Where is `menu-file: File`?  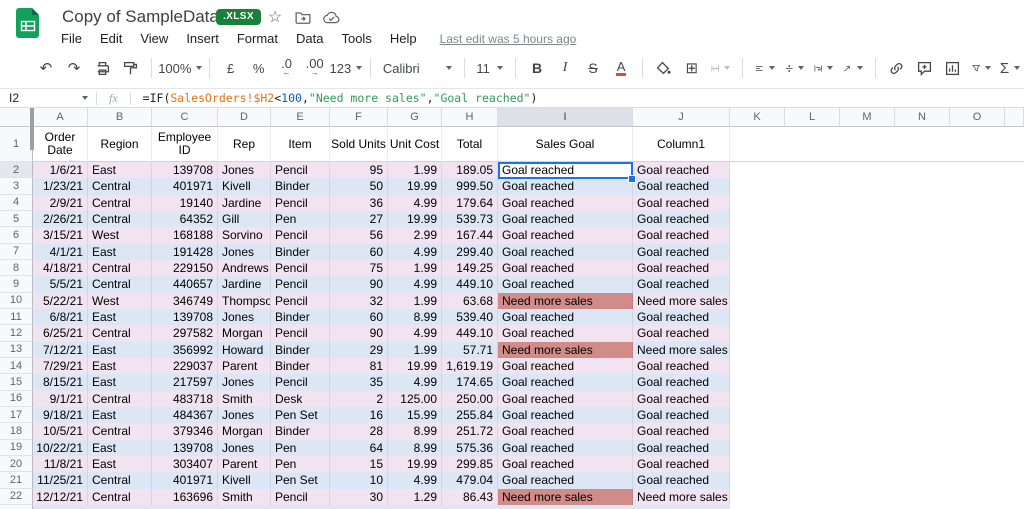
menu-file: File is located at coordinates (71, 38).